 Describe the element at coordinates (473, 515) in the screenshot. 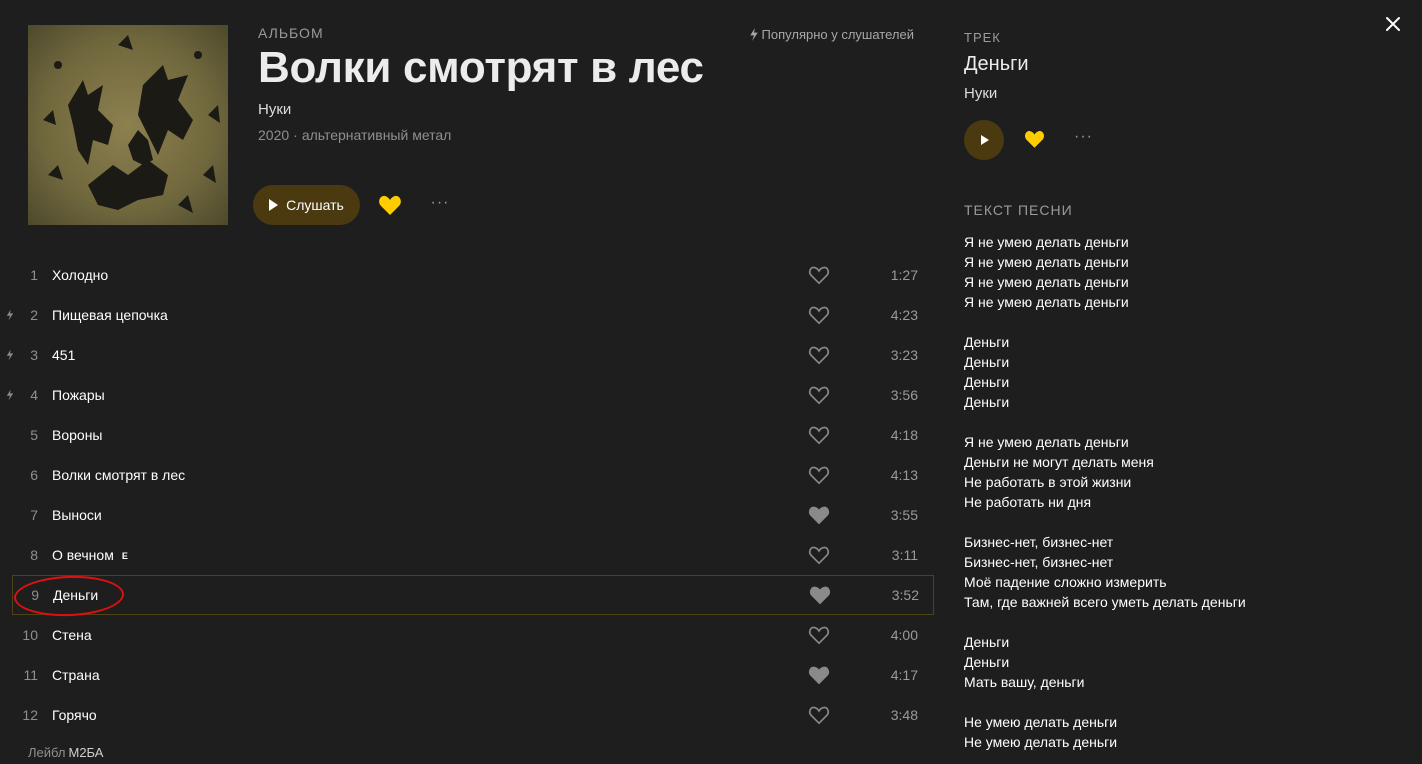

I see `track-row: 7 Выноси 3:55` at that location.